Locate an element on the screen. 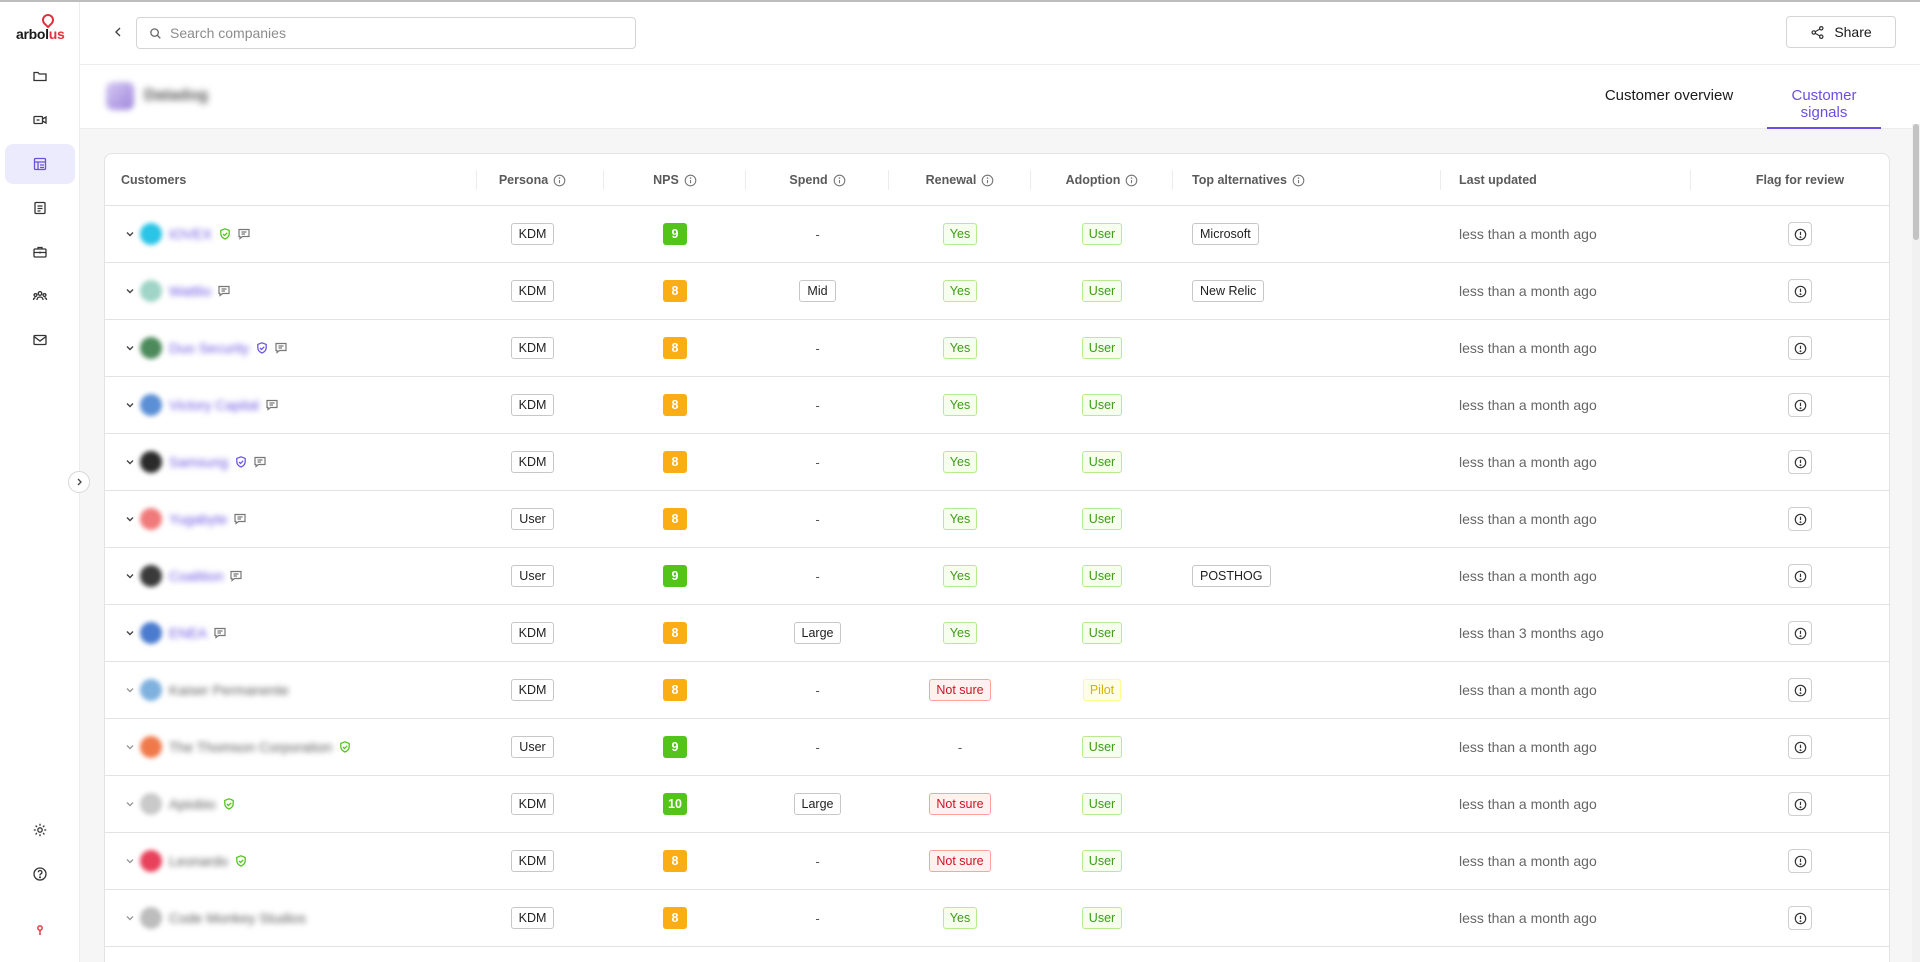 This screenshot has width=1920, height=962. sidebar-item-experts is located at coordinates (40, 296).